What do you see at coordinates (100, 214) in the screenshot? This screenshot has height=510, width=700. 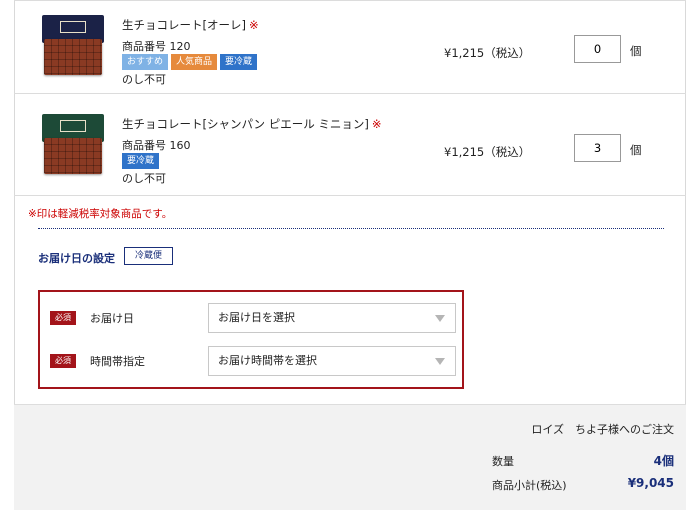 I see `reduced-tax-note: ※印は軽減税率対象商品です。` at bounding box center [100, 214].